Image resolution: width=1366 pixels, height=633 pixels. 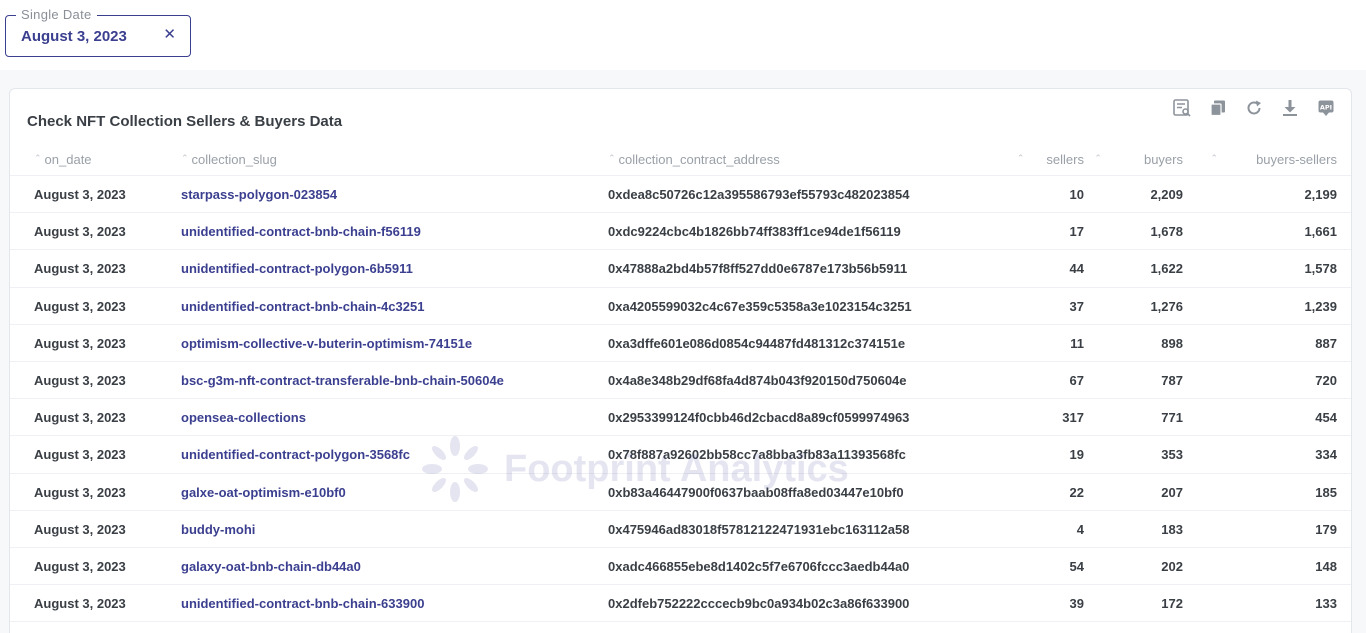 What do you see at coordinates (295, 454) in the screenshot?
I see `cell-collection-slug: unidentified-contract-polygon-3568fc` at bounding box center [295, 454].